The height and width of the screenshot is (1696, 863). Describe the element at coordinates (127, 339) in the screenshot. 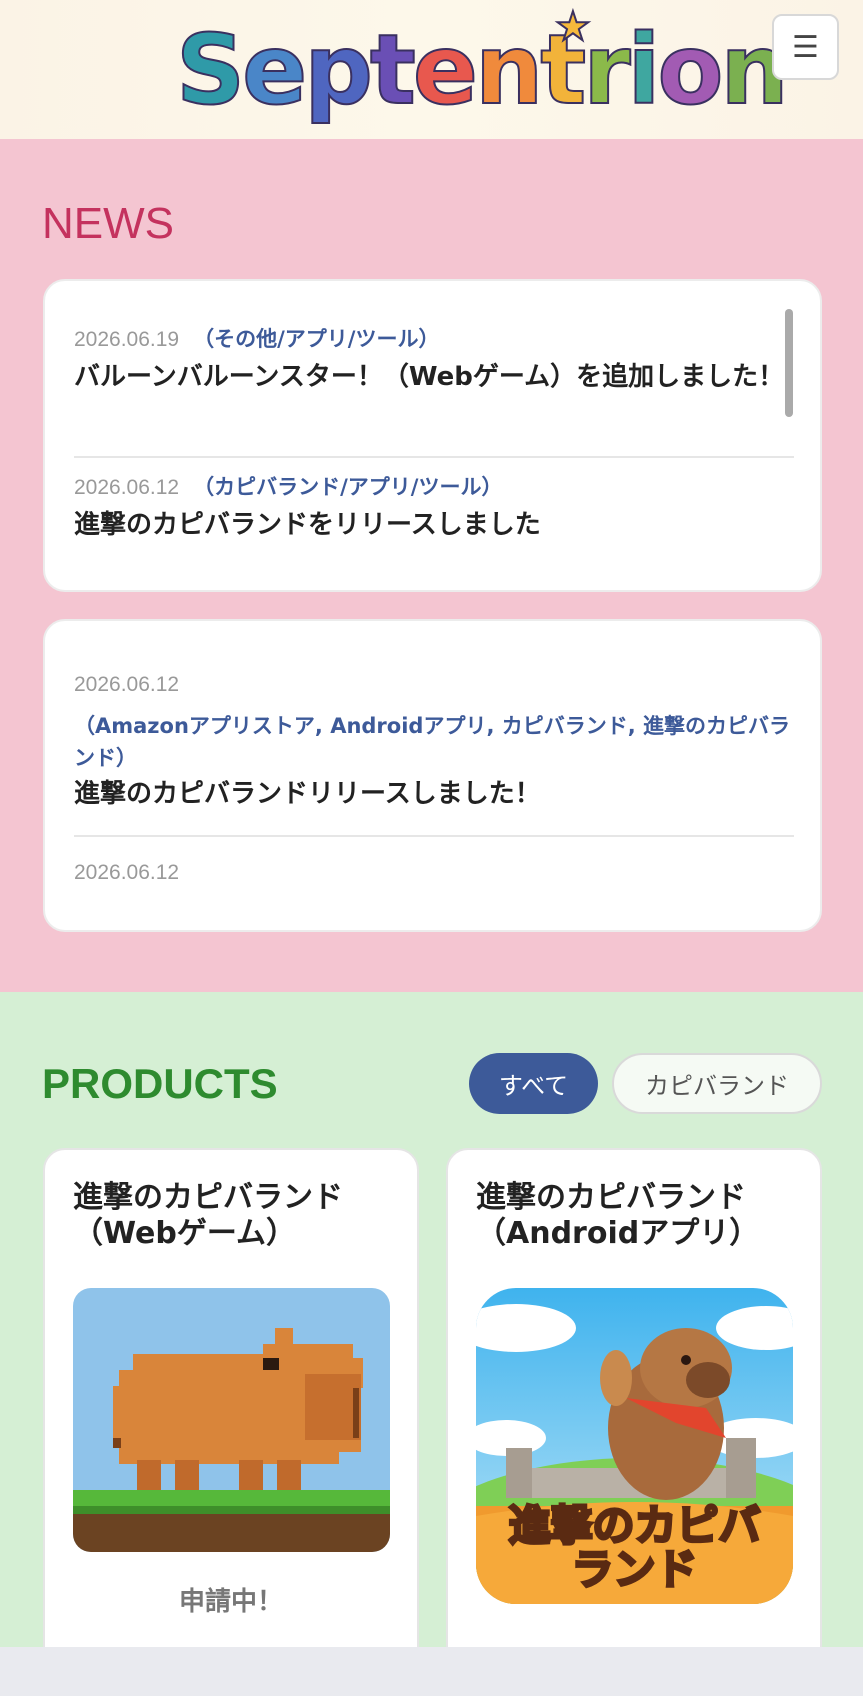

I see `news-date: 2026.06.19` at that location.